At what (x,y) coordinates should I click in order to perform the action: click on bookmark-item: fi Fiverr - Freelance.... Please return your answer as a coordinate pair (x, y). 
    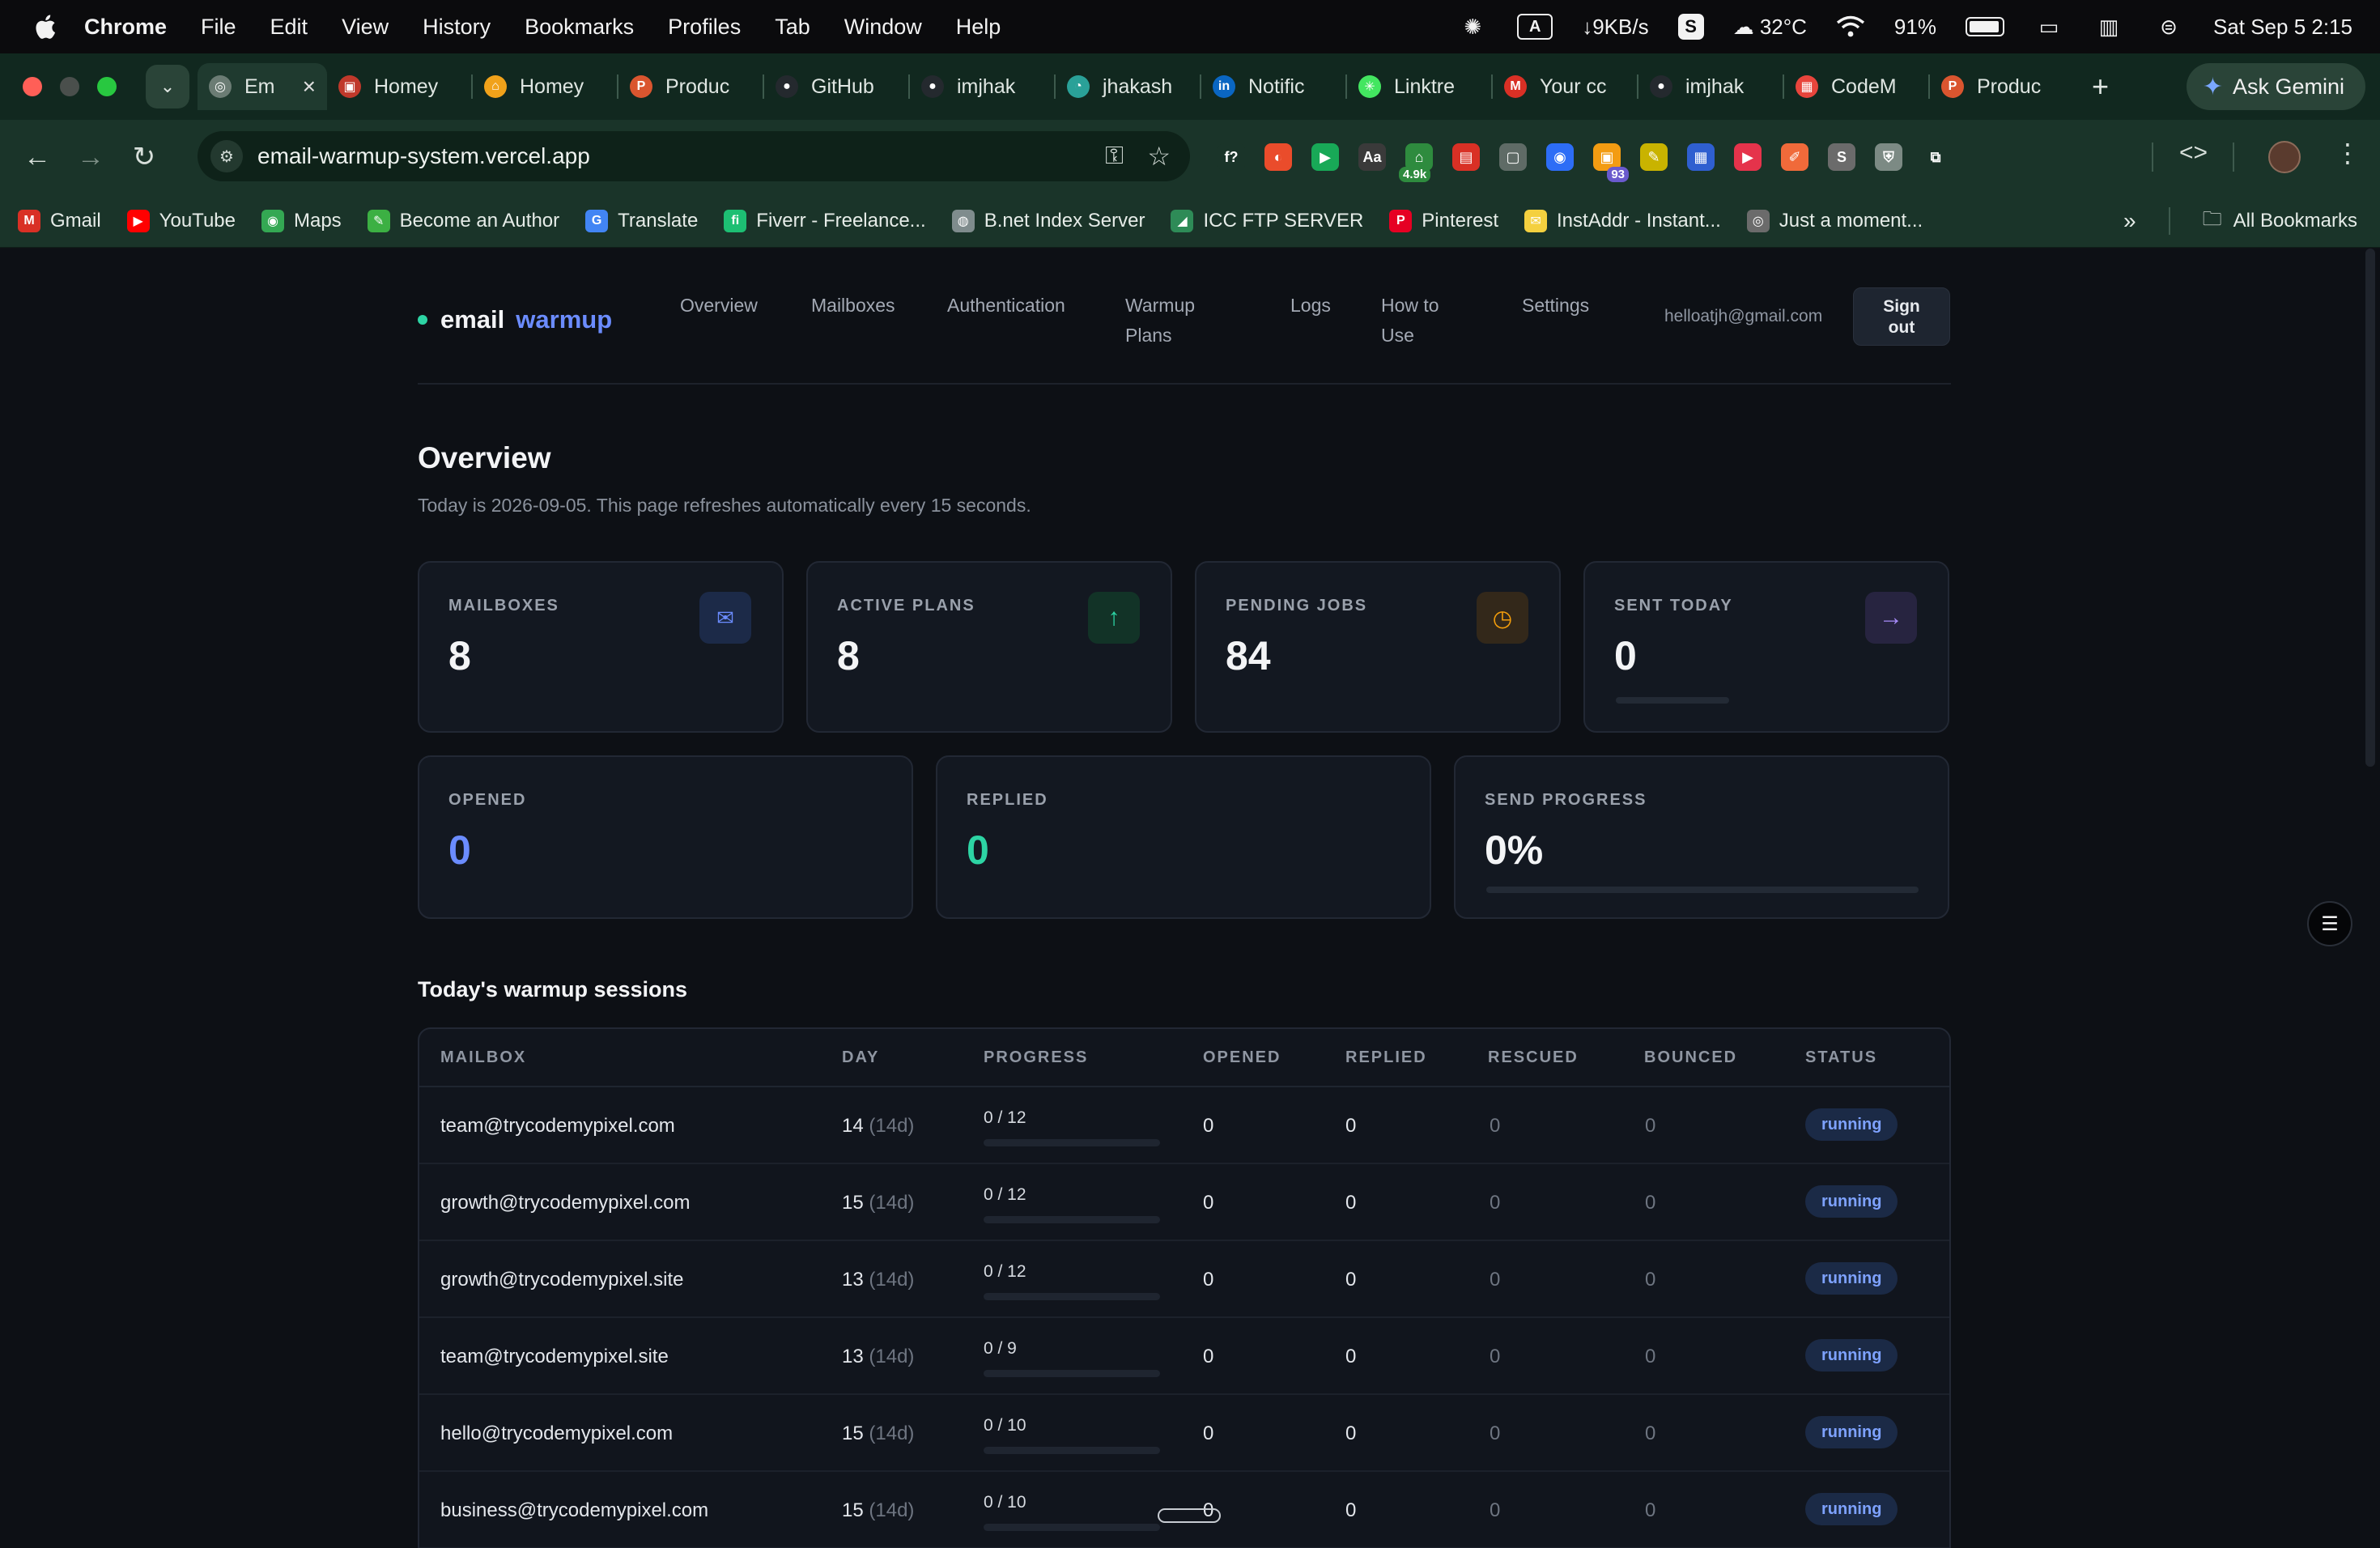
    Looking at the image, I should click on (825, 221).